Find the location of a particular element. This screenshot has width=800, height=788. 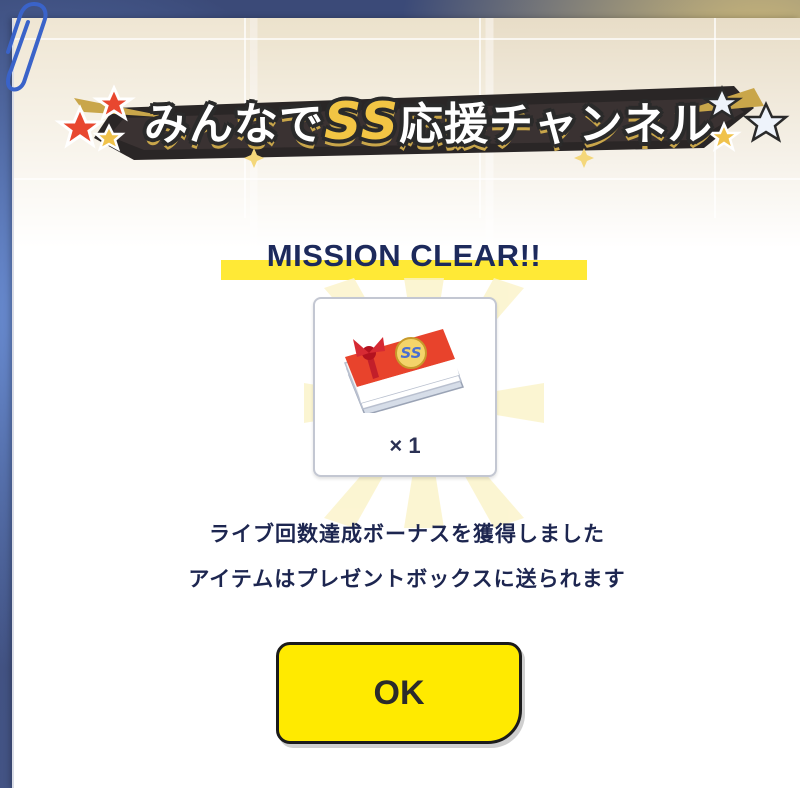

event-banner: みんなでSS応援チャンネル is located at coordinates (424, 123).